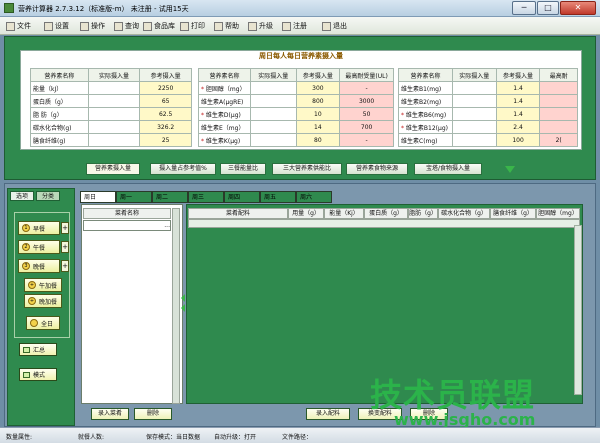  What do you see at coordinates (218, 26) in the screenshot?
I see `help-icon` at bounding box center [218, 26].